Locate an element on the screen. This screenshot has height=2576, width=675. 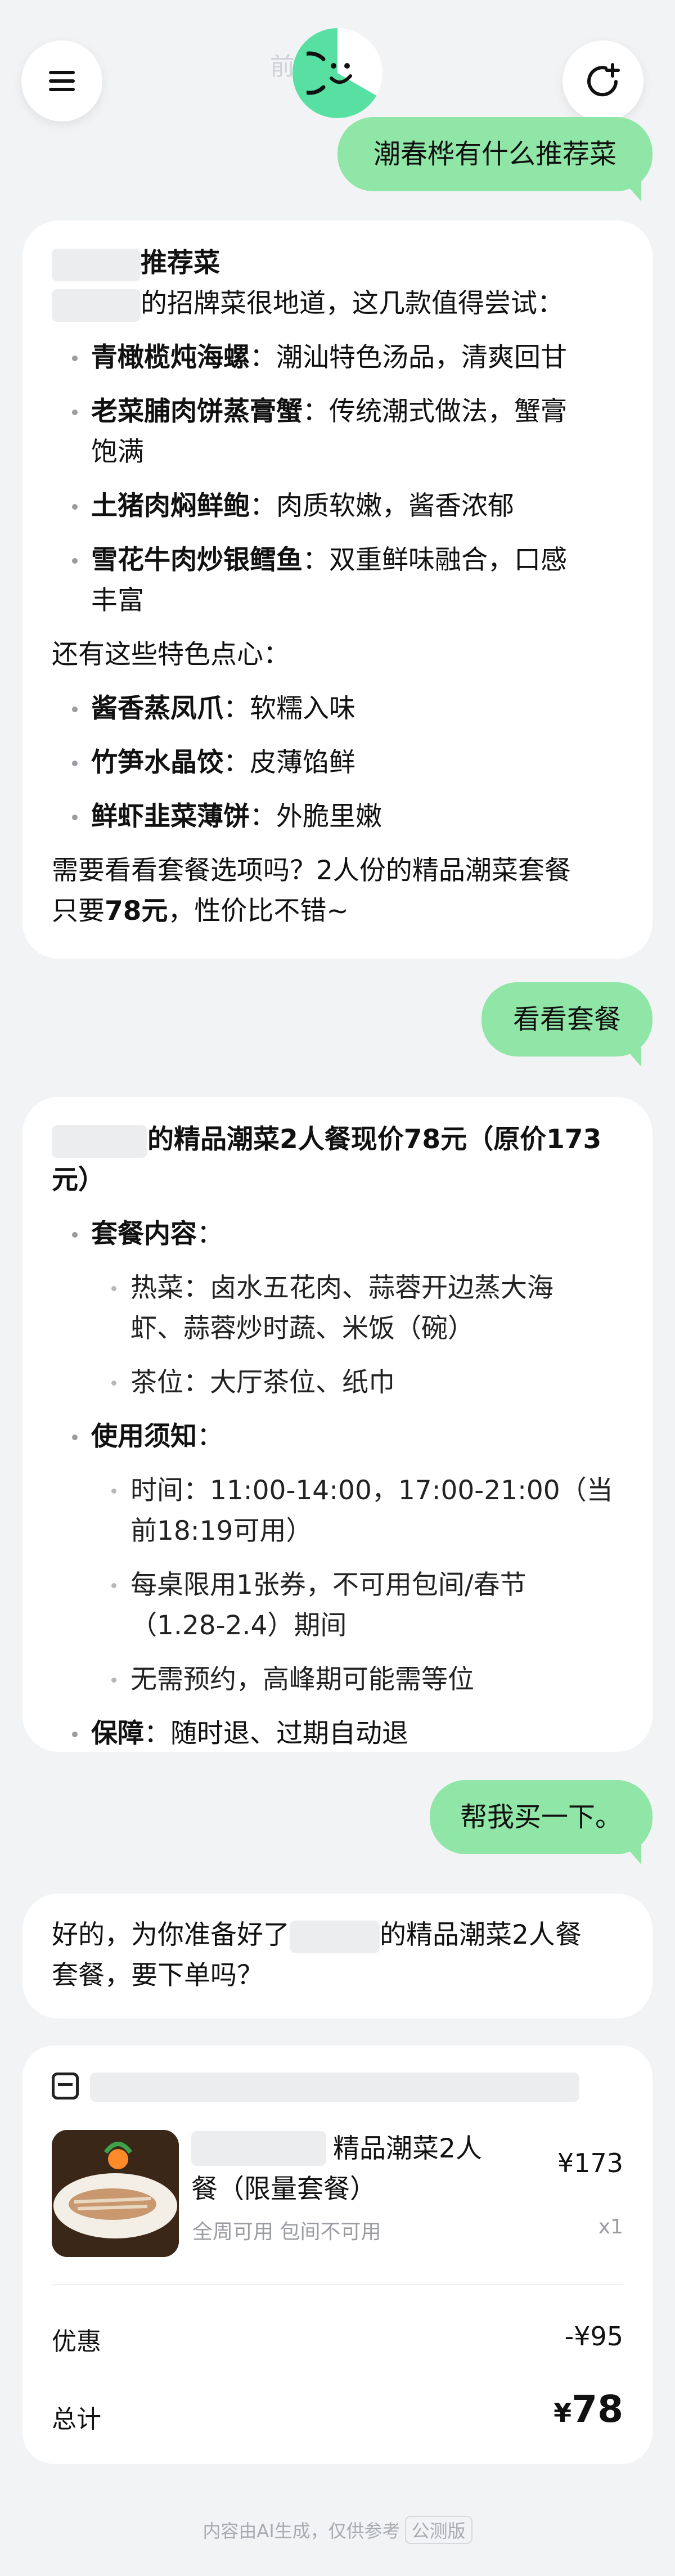
top-bar: 前18:18 is located at coordinates (337, 62).